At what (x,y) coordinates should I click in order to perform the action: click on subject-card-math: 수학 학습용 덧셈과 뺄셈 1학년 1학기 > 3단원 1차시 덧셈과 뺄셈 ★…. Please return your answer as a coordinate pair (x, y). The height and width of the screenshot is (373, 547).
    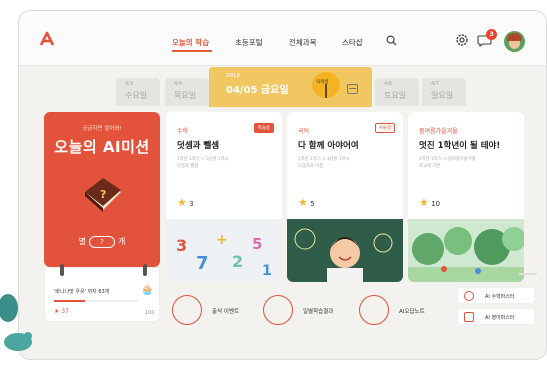
    Looking at the image, I should click on (224, 197).